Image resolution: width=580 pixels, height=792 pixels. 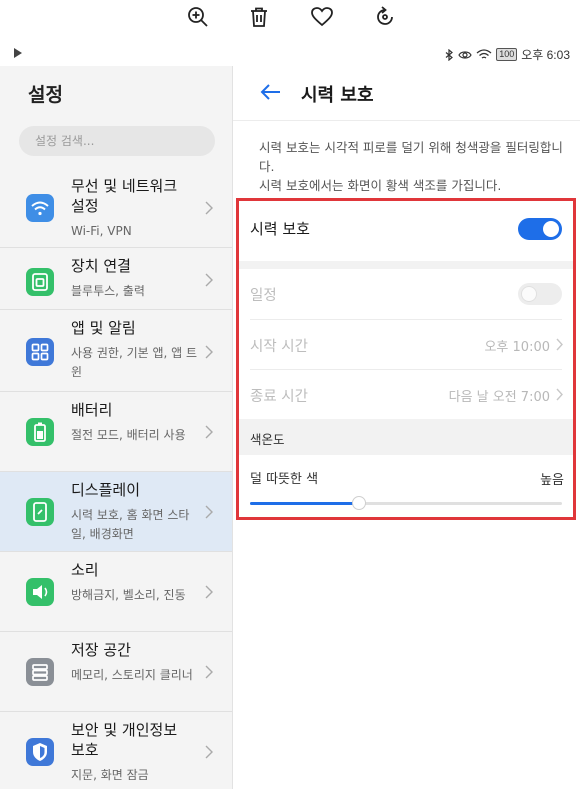 I want to click on start-time-label: 시작 시간, so click(x=279, y=347).